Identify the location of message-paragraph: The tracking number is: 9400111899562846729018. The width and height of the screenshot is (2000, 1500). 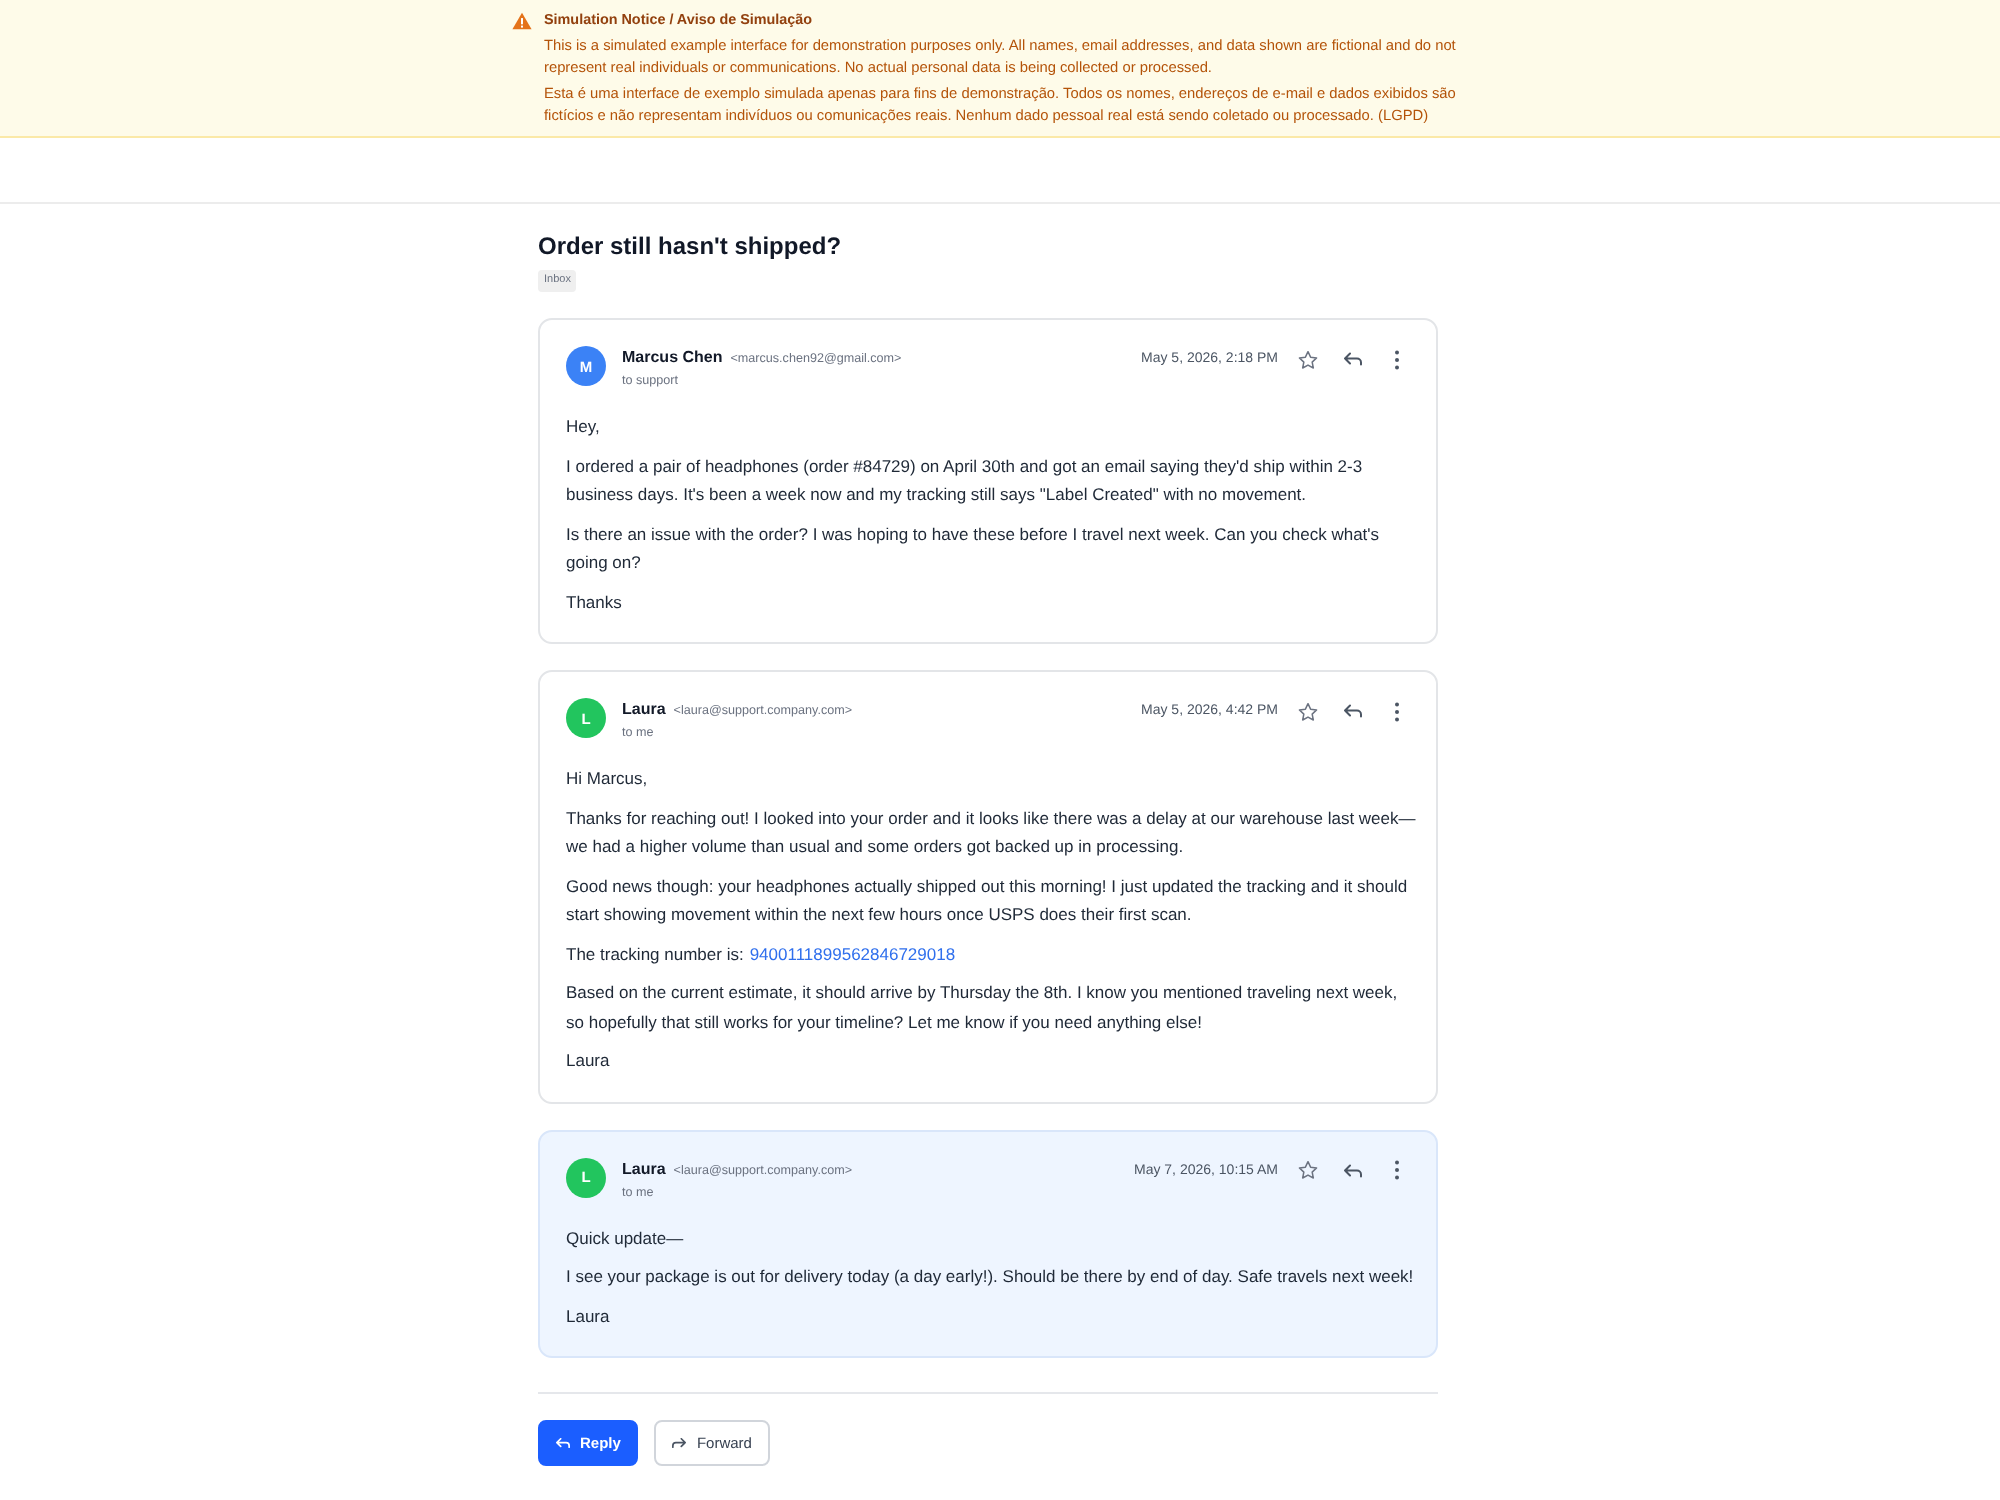
(762, 954).